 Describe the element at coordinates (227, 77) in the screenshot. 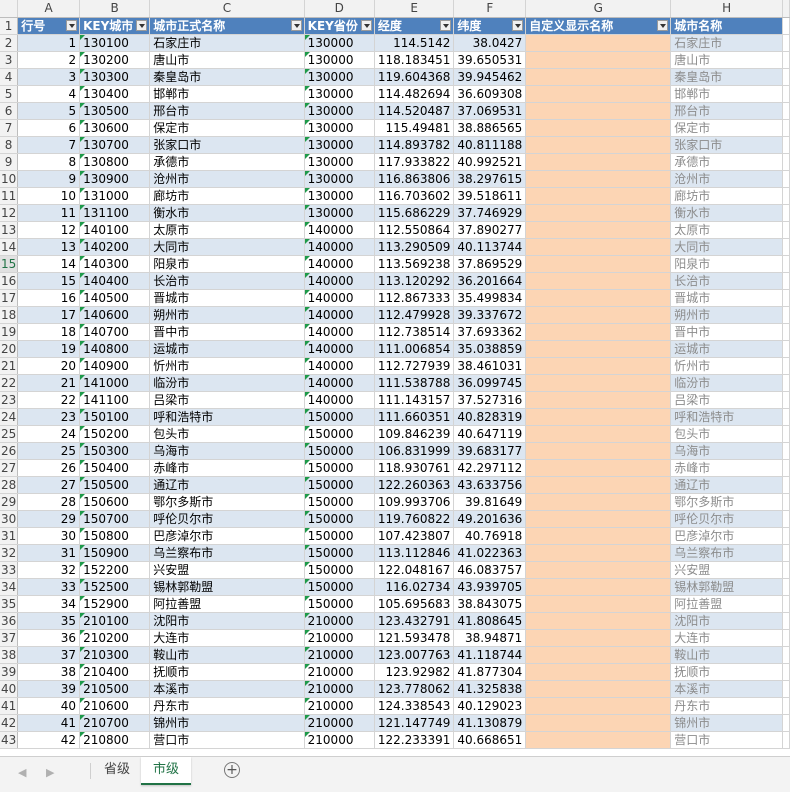

I see `table-cell: 秦皇岛市` at that location.